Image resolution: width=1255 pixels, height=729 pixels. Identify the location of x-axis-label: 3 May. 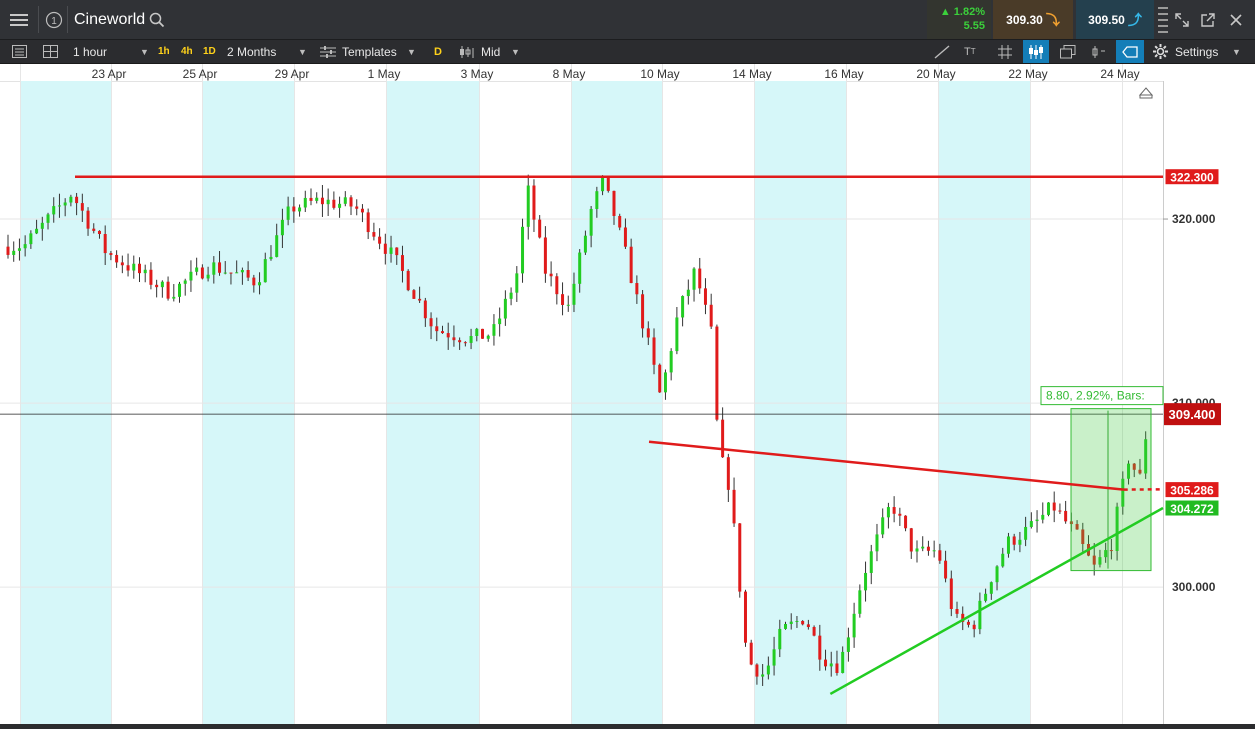
(477, 74).